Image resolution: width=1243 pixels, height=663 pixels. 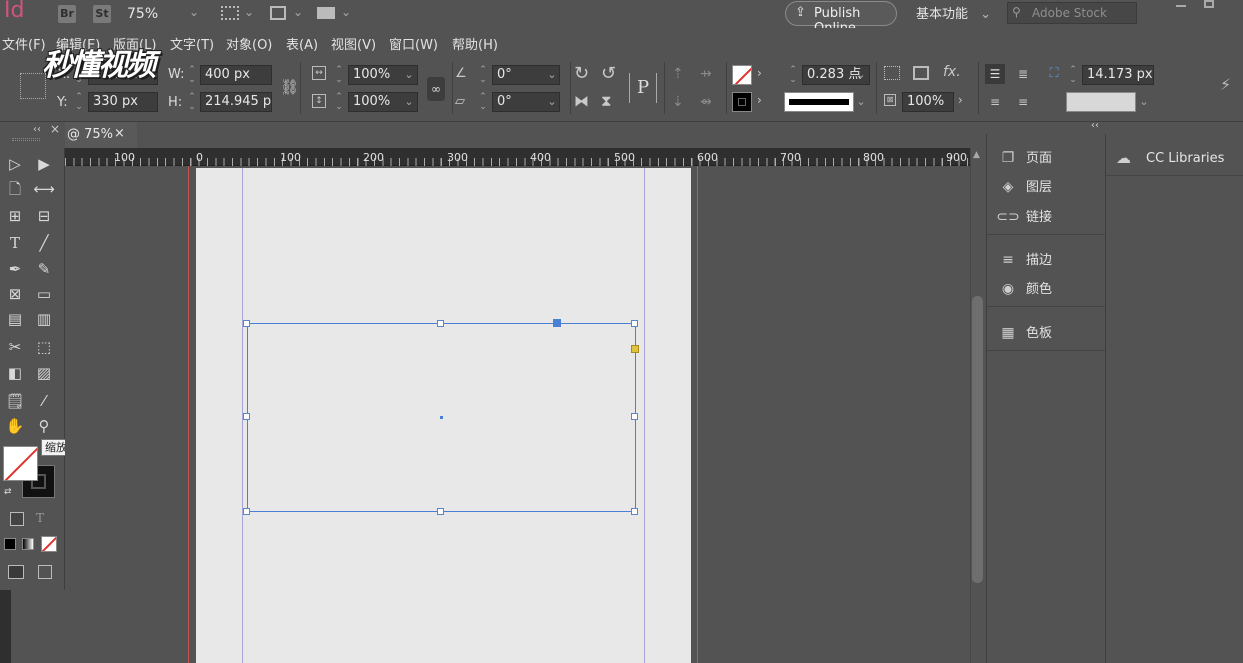 What do you see at coordinates (409, 75) in the screenshot?
I see `scale-x-dropdown-icon: ⌄` at bounding box center [409, 75].